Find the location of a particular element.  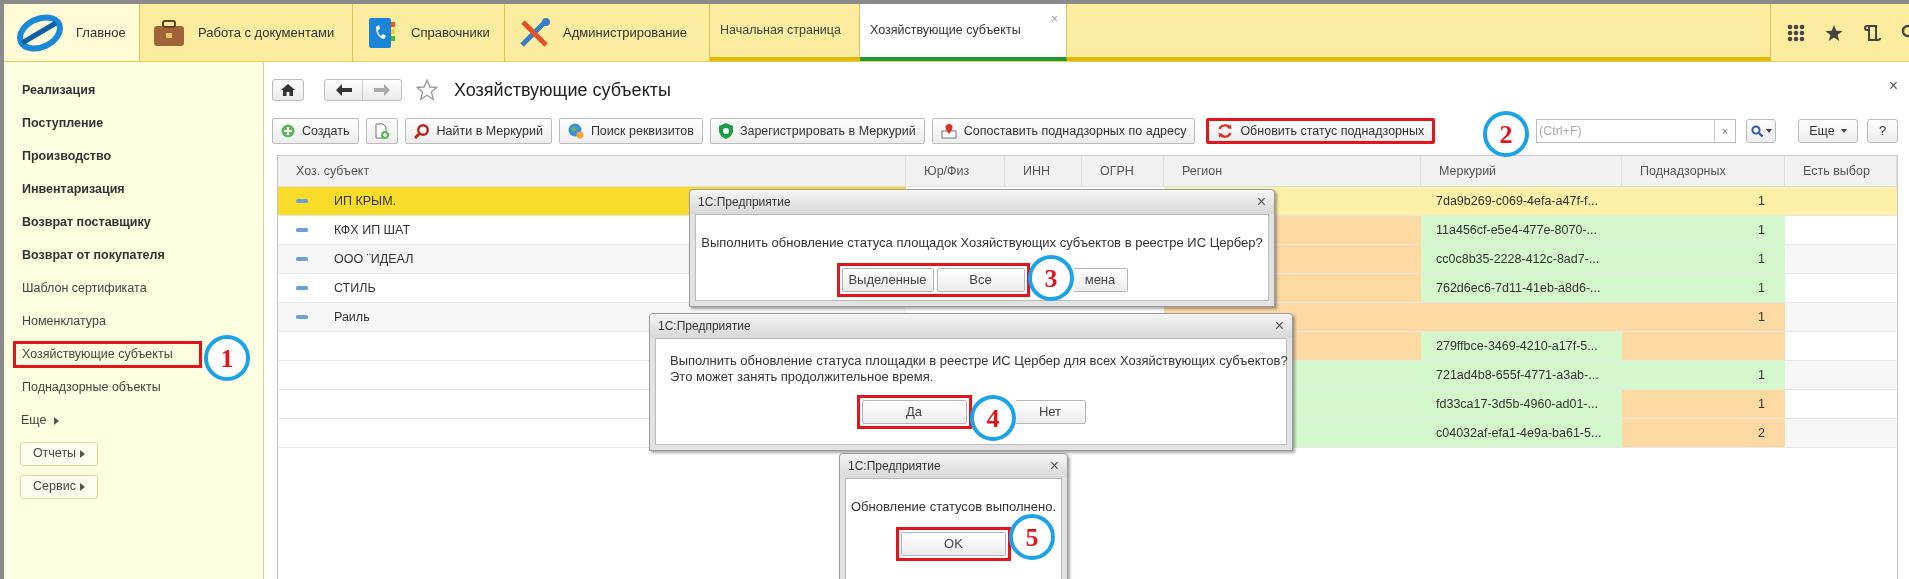

column-header: ИНН is located at coordinates (1043, 171).